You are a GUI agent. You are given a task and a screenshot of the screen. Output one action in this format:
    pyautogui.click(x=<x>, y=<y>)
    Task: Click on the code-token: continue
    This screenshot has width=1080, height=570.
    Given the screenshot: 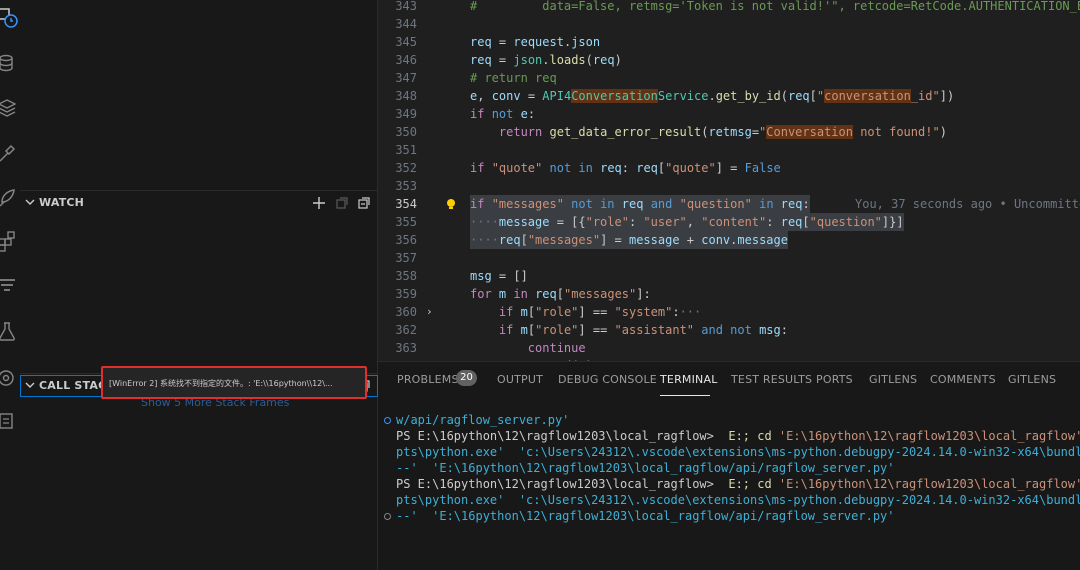 What is the action you would take?
    pyautogui.click(x=556, y=348)
    